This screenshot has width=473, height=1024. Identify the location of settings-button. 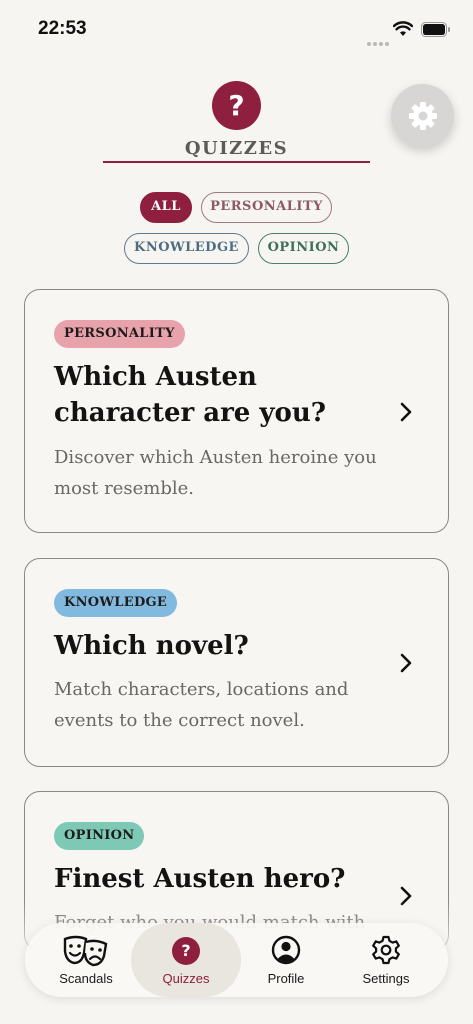
(422, 115).